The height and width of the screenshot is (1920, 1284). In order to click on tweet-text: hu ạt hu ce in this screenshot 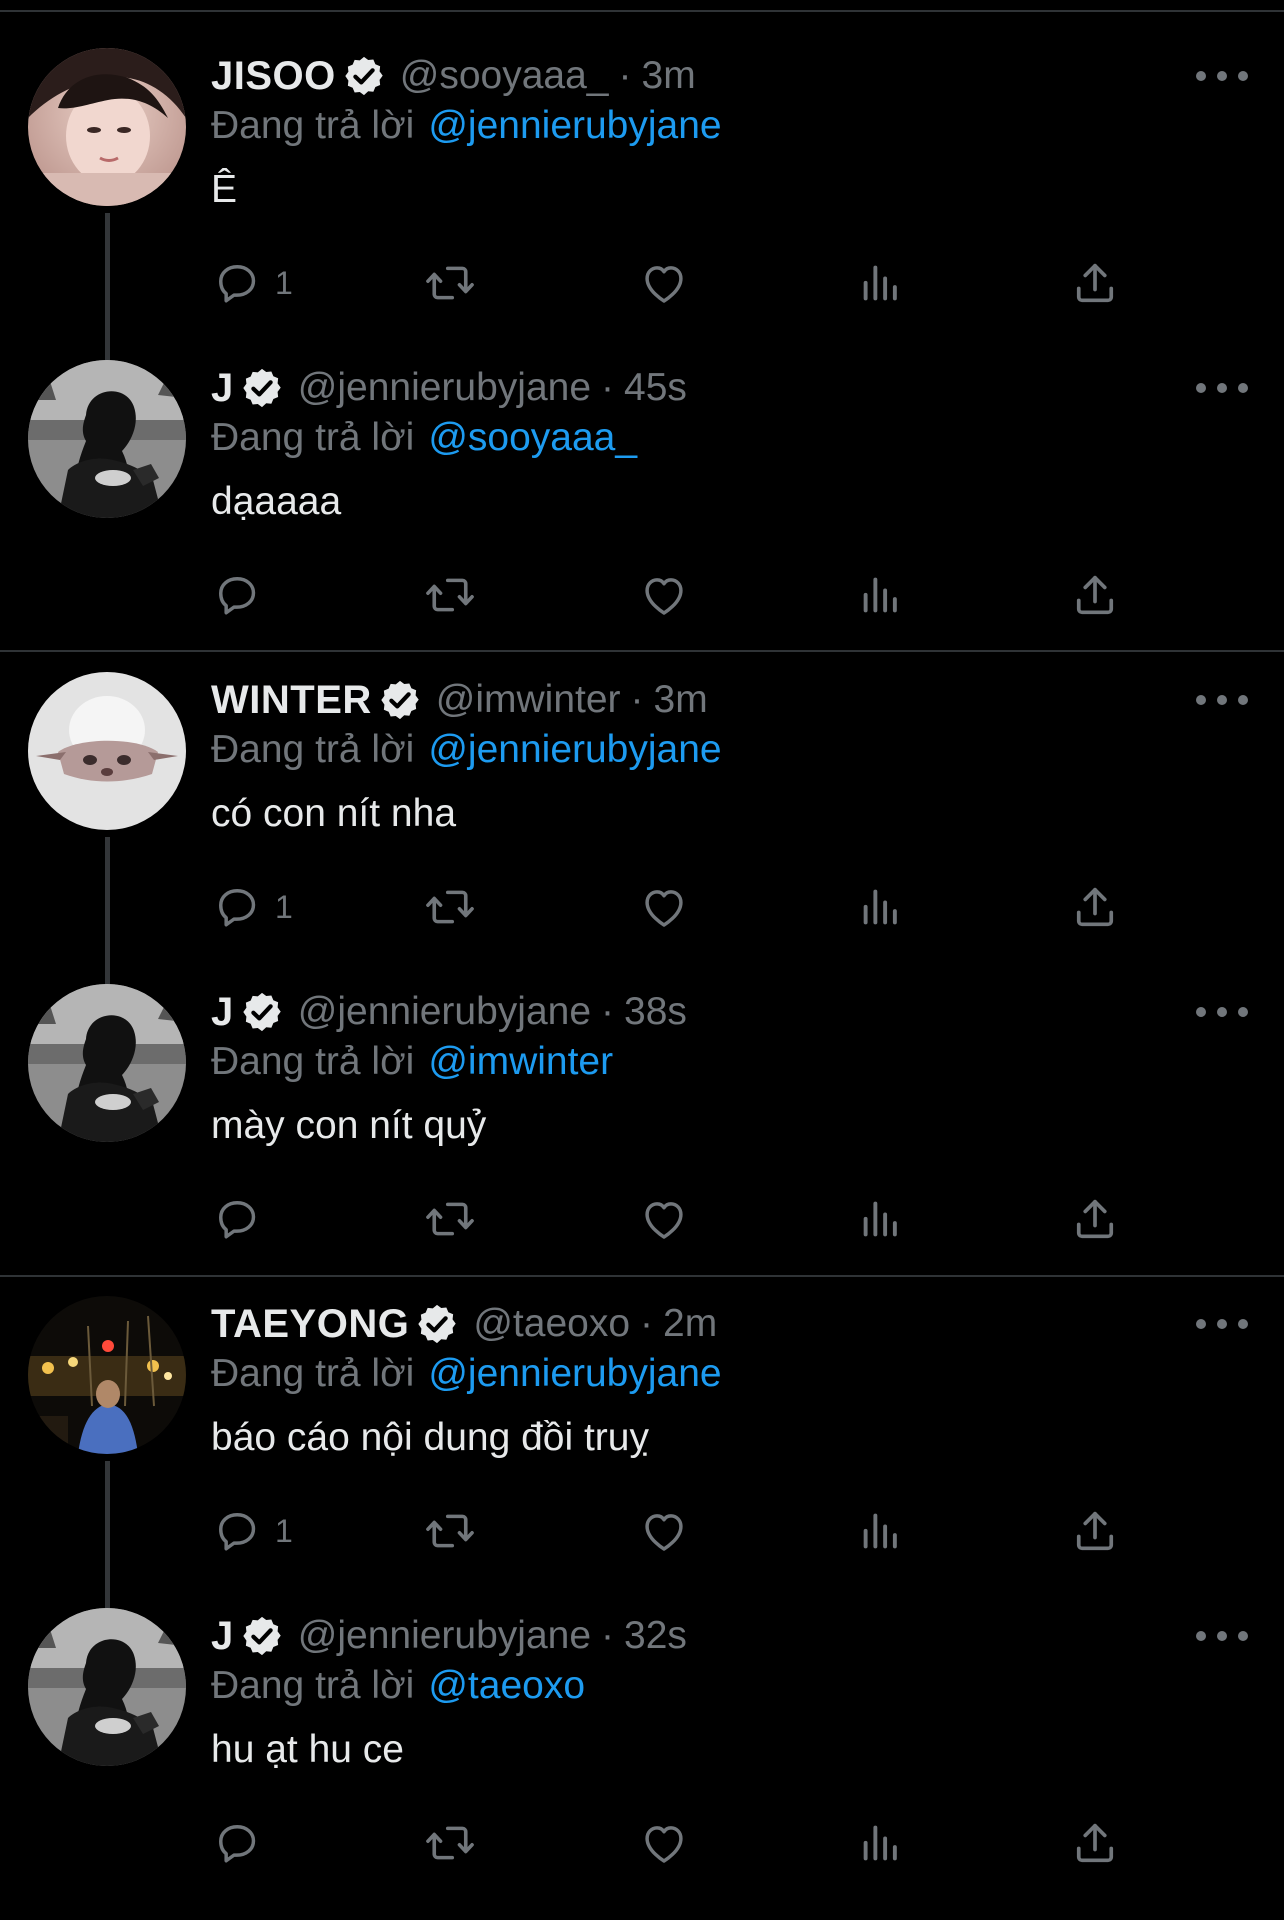, I will do `click(307, 1749)`.